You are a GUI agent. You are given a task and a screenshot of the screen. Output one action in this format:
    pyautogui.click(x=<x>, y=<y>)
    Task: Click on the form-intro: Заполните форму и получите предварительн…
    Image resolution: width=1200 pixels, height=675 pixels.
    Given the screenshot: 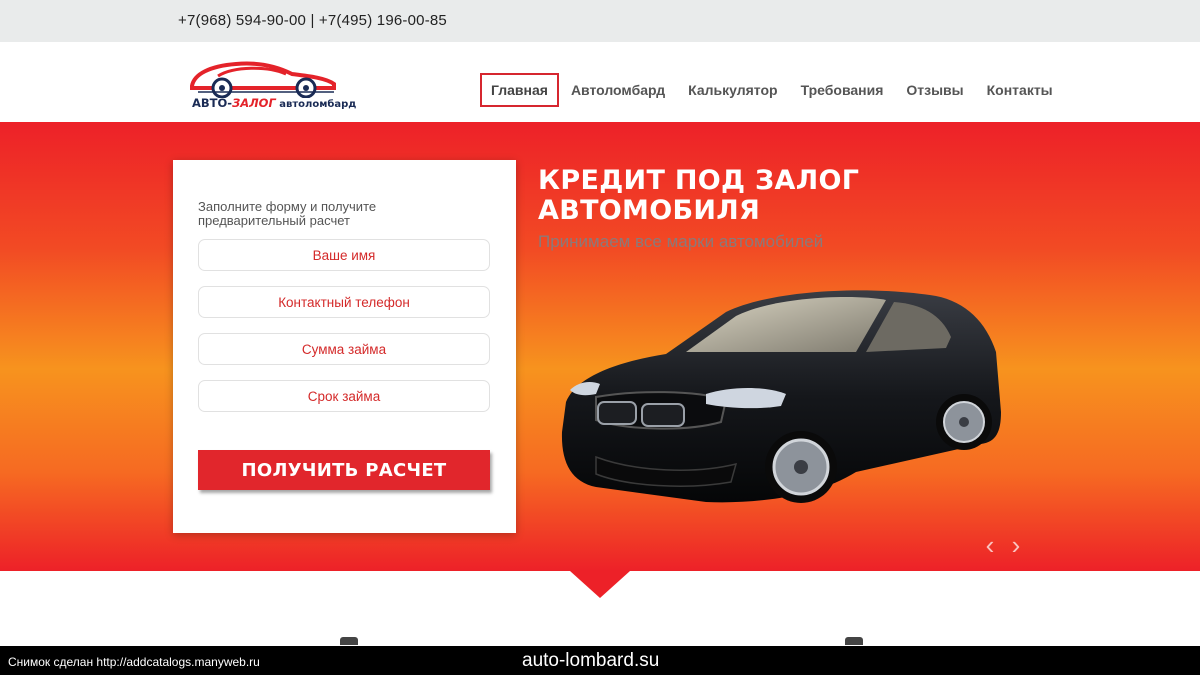 What is the action you would take?
    pyautogui.click(x=287, y=213)
    